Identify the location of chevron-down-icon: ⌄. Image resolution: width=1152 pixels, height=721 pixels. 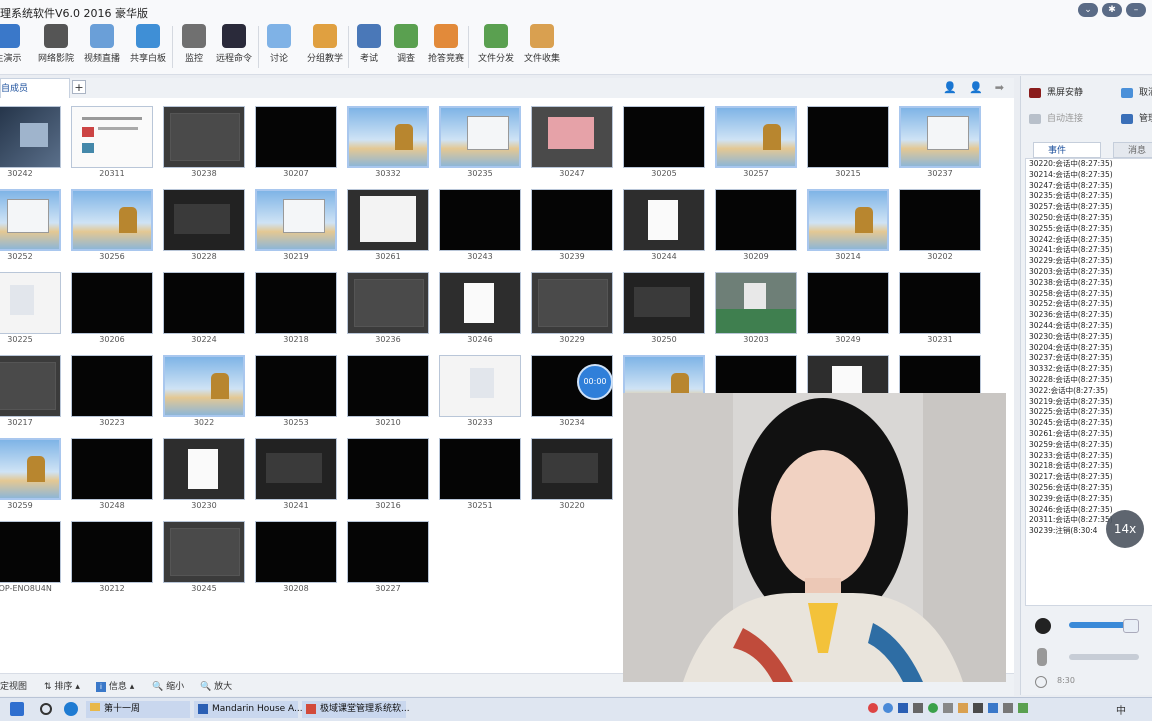
(1088, 10).